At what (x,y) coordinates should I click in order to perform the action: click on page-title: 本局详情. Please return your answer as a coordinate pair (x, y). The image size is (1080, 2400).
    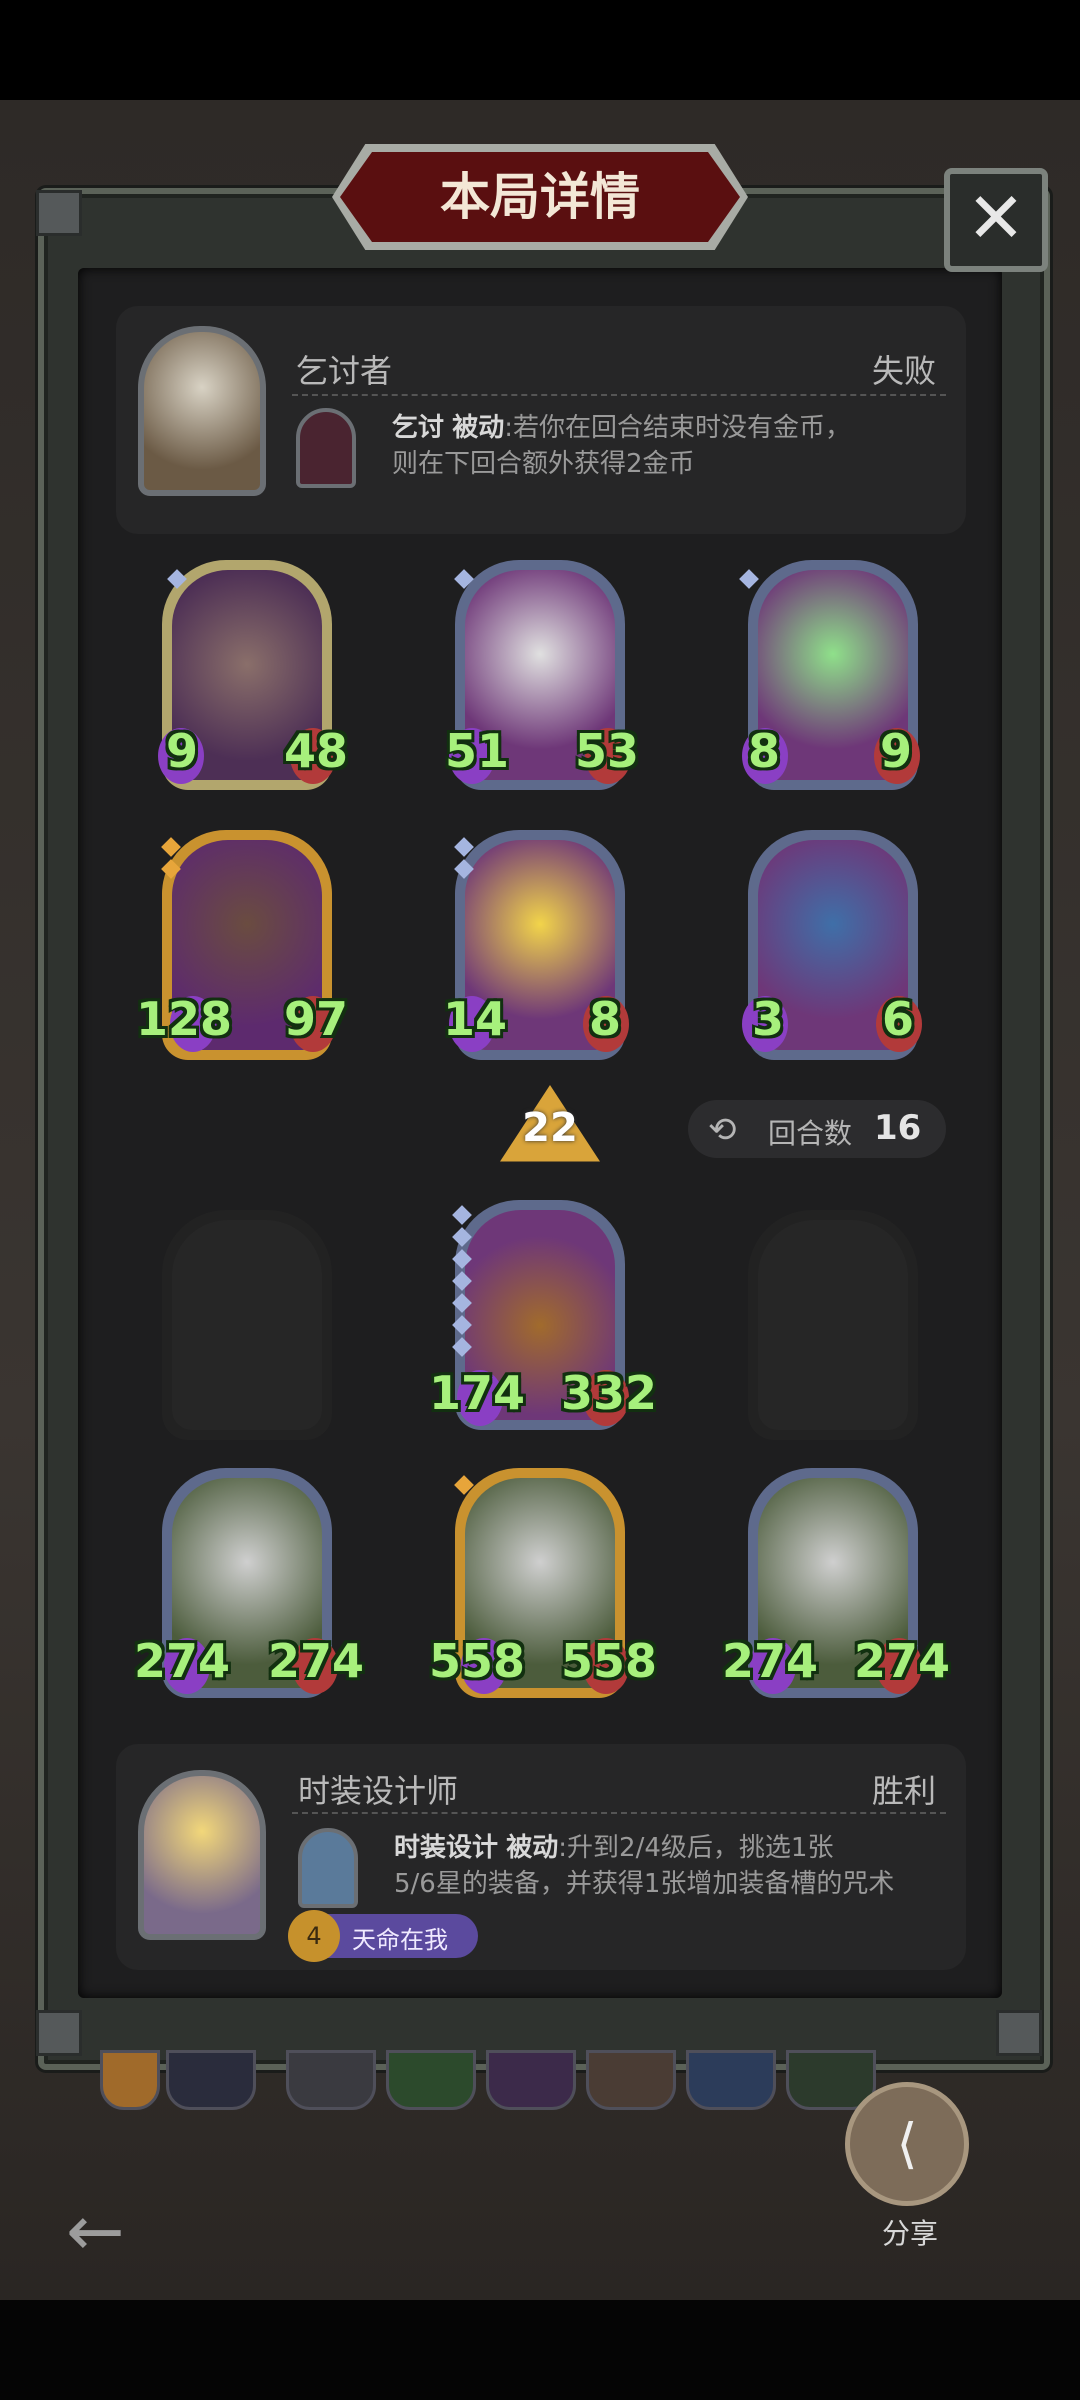
    Looking at the image, I should click on (540, 197).